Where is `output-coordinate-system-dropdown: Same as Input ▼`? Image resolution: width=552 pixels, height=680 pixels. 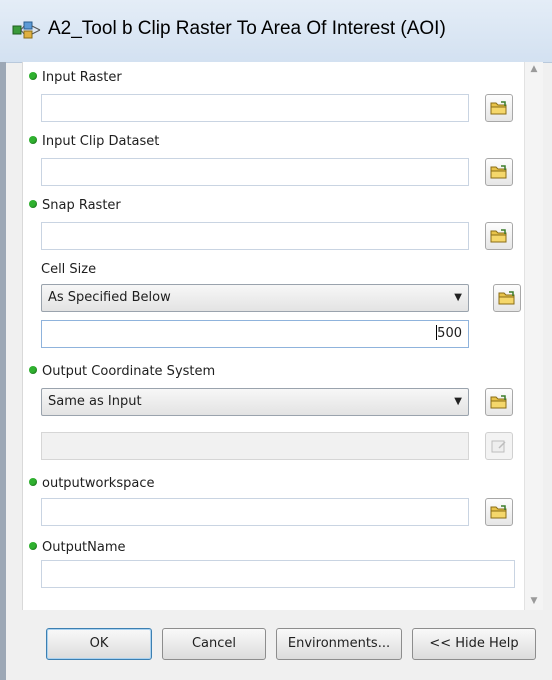
output-coordinate-system-dropdown: Same as Input ▼ is located at coordinates (255, 402).